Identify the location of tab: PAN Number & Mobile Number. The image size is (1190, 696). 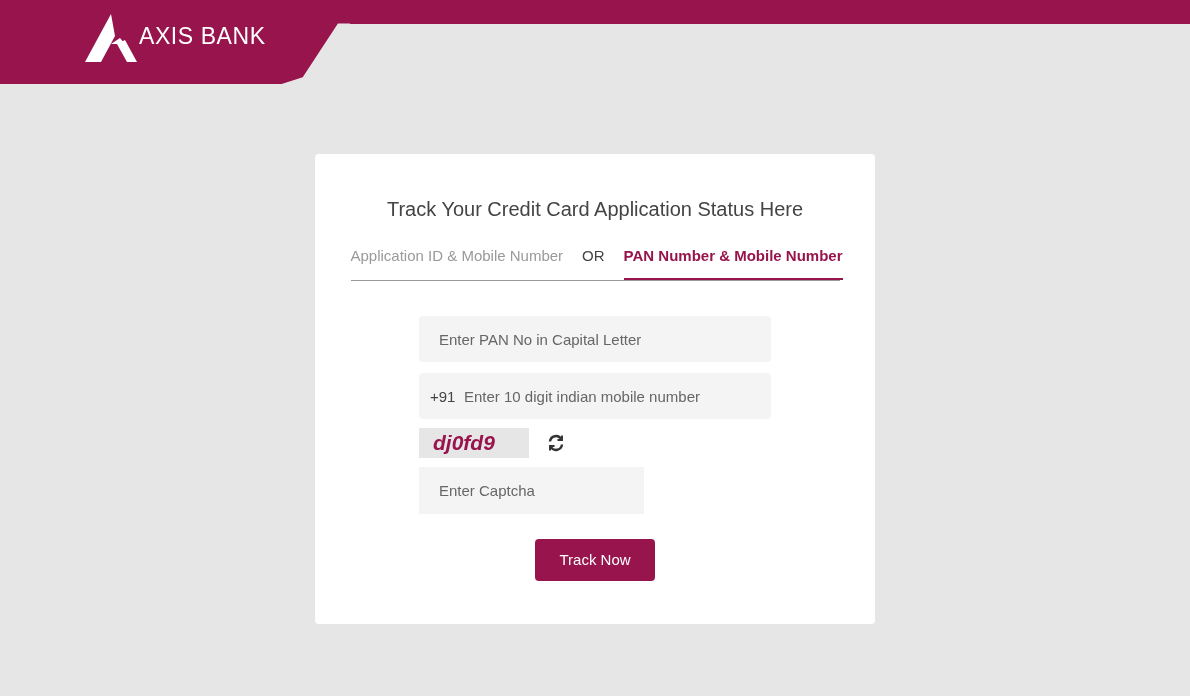
(733, 262).